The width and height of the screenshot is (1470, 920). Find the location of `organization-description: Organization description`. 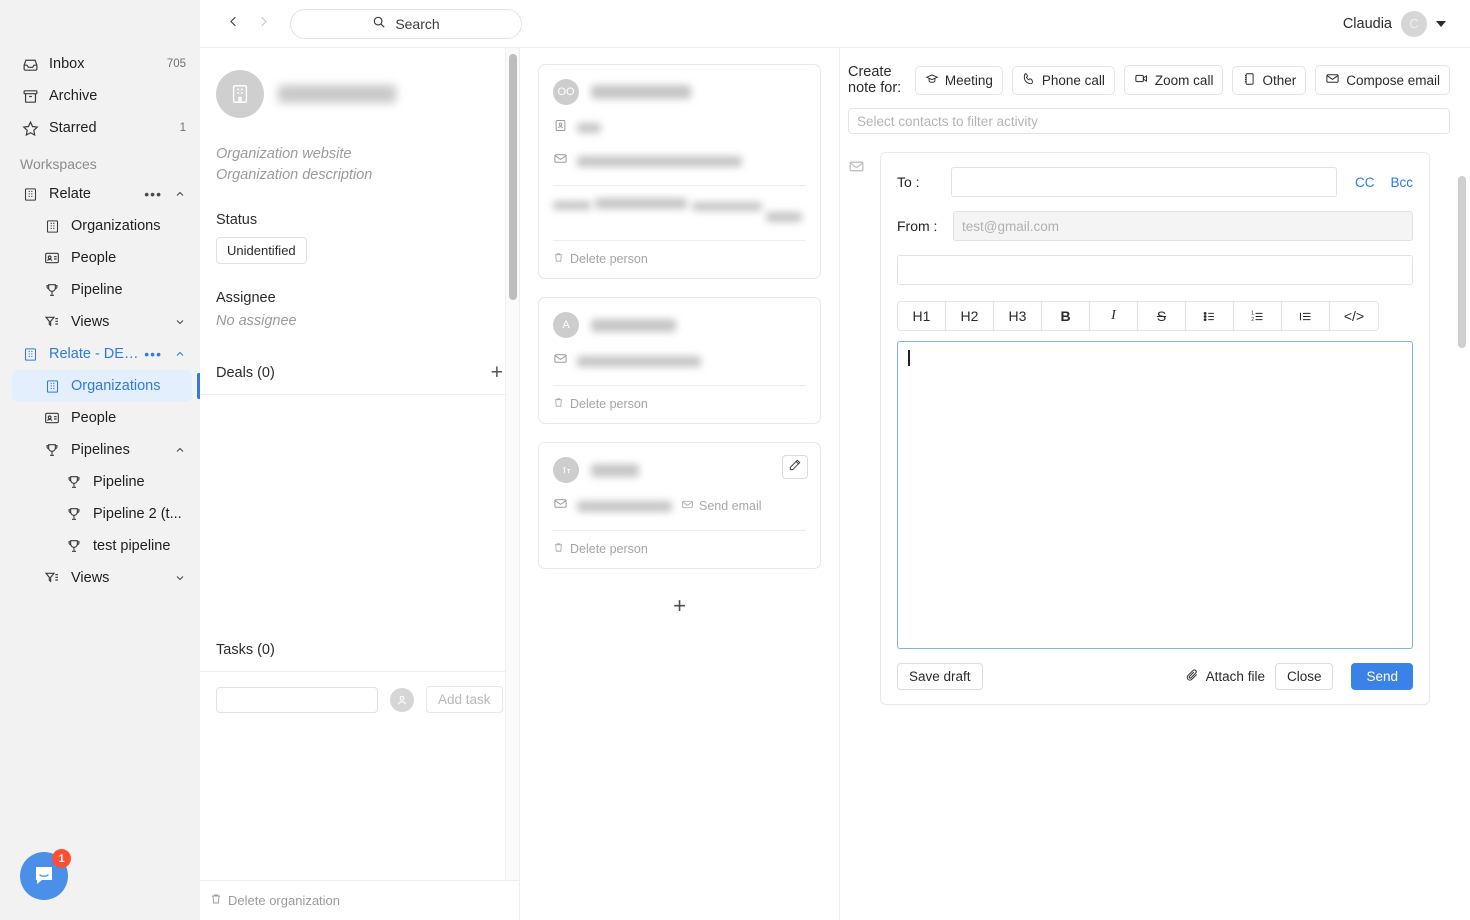

organization-description: Organization description is located at coordinates (359, 175).